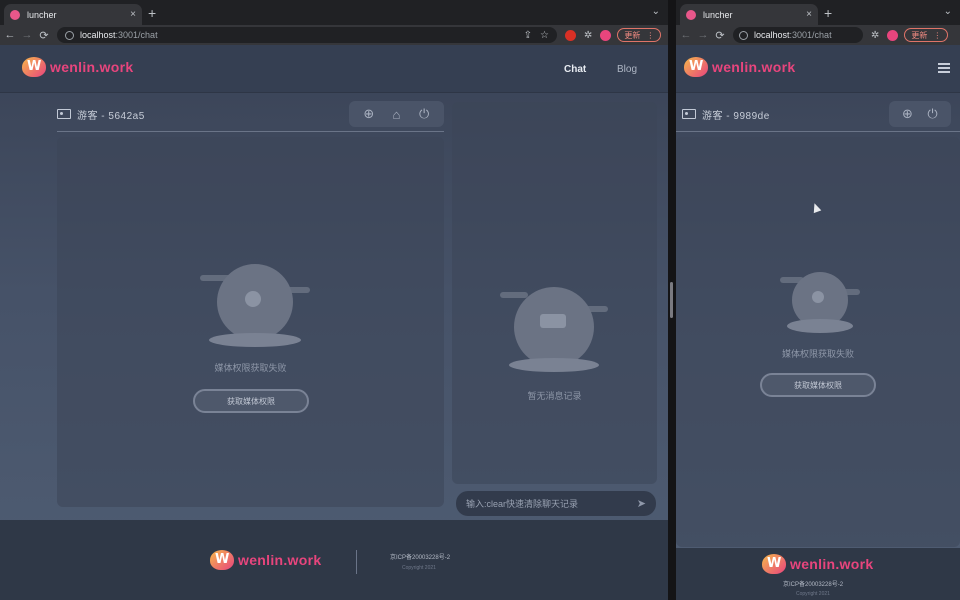  What do you see at coordinates (570, 35) in the screenshot?
I see `extension-icon` at bounding box center [570, 35].